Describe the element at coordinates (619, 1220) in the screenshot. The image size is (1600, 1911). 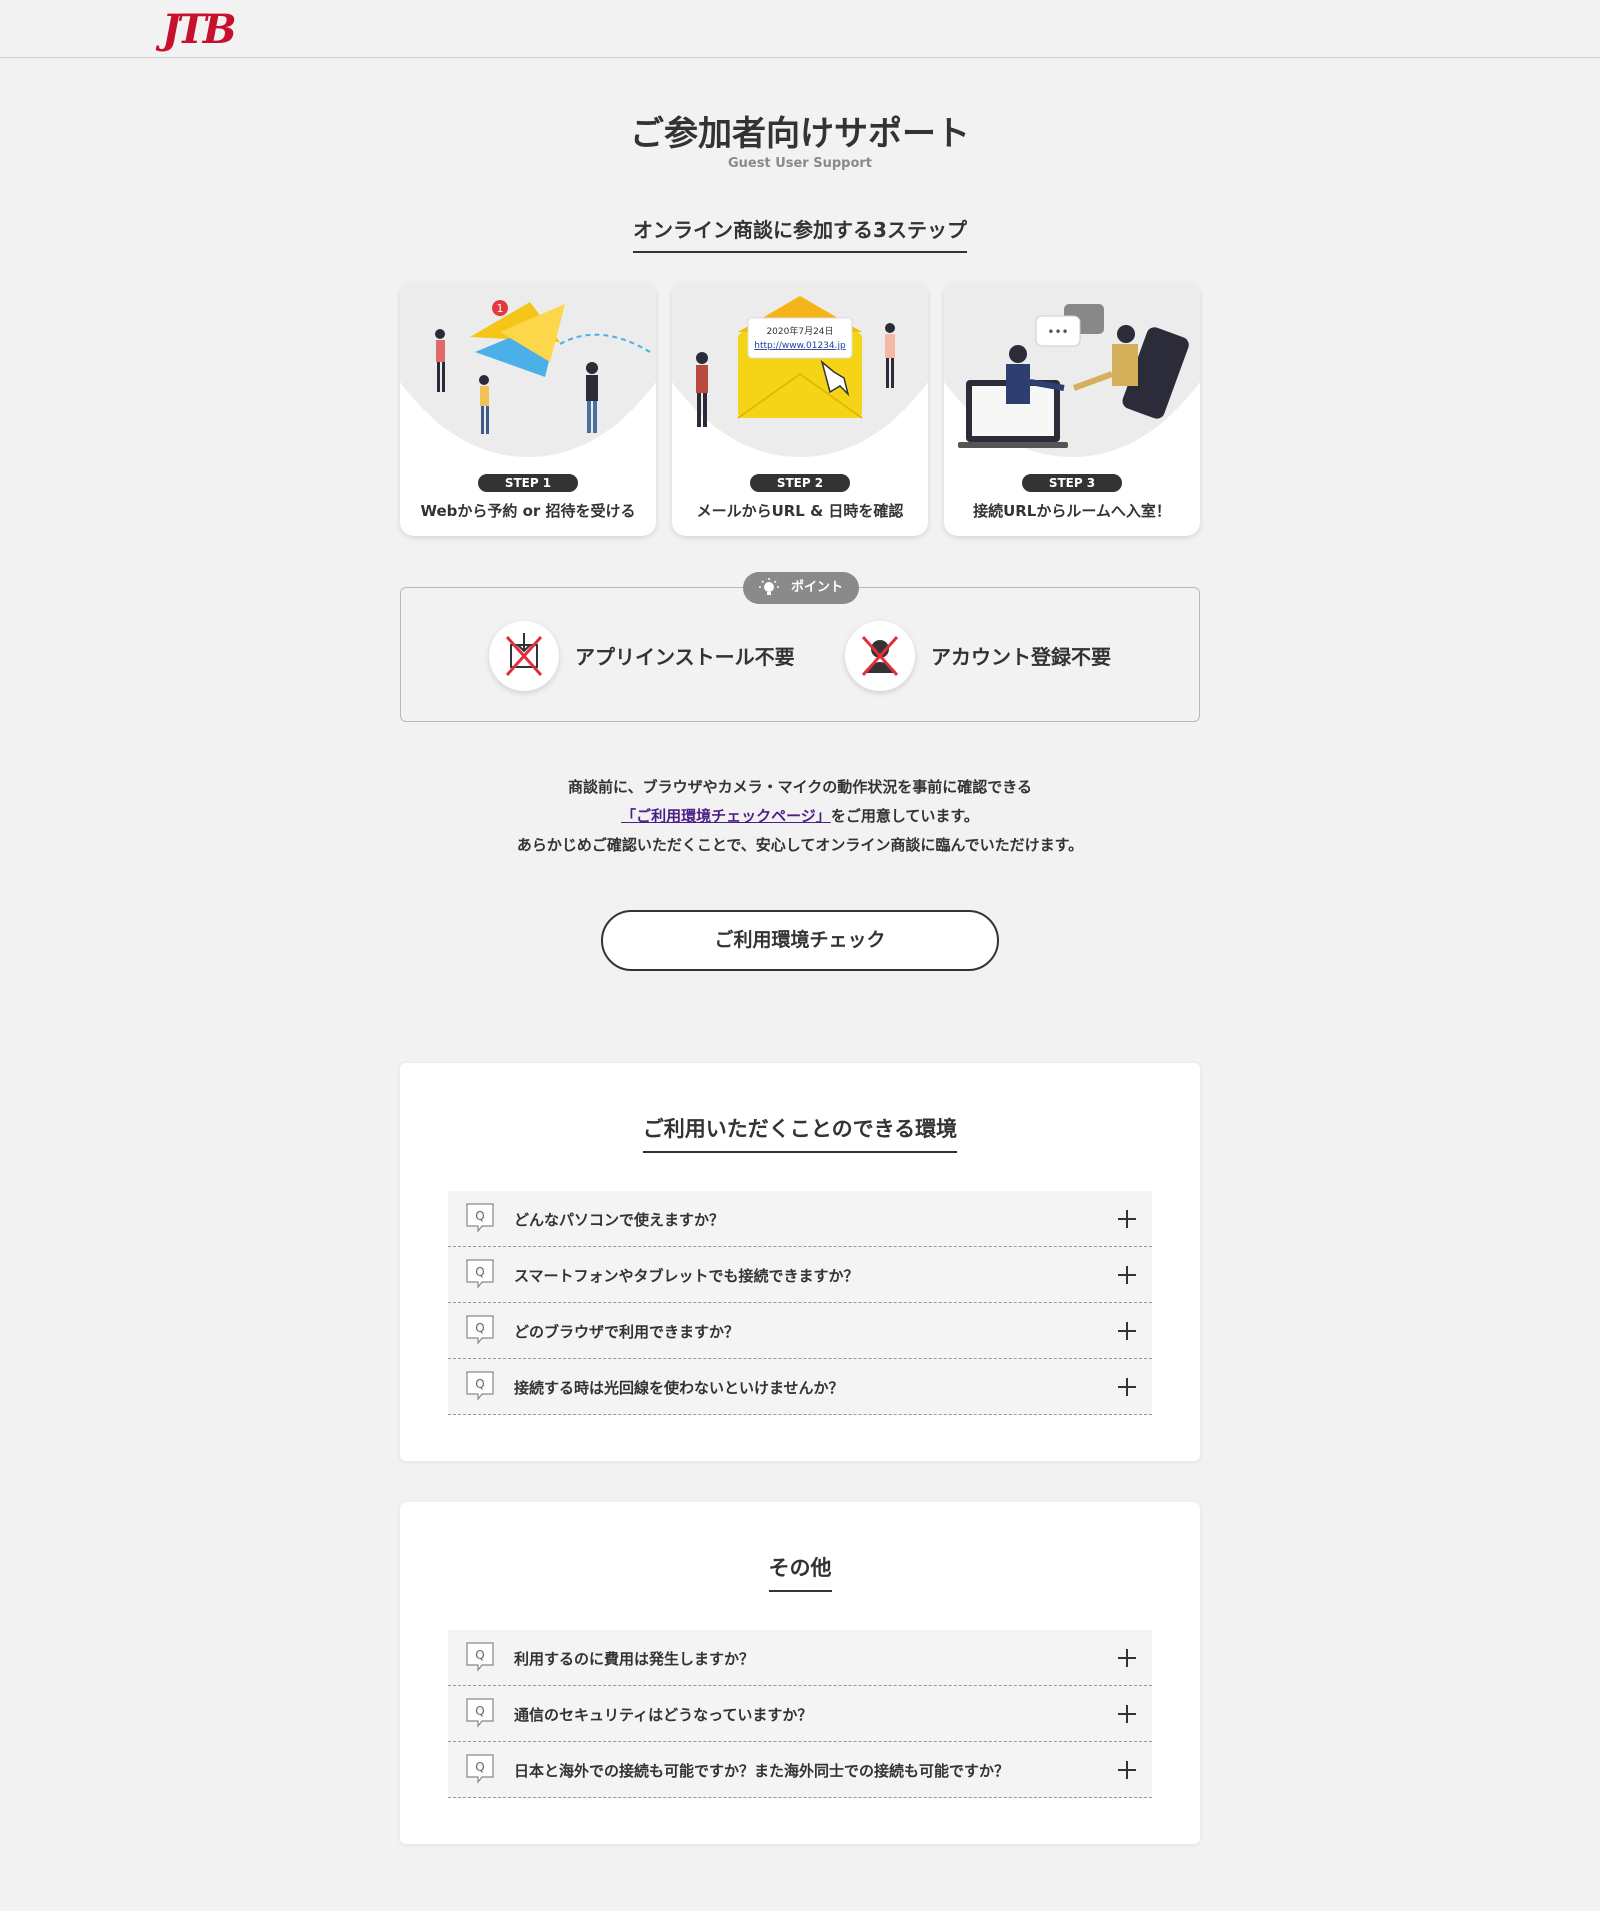
I see `faq-question: どんなパソコンで使えますか？` at that location.